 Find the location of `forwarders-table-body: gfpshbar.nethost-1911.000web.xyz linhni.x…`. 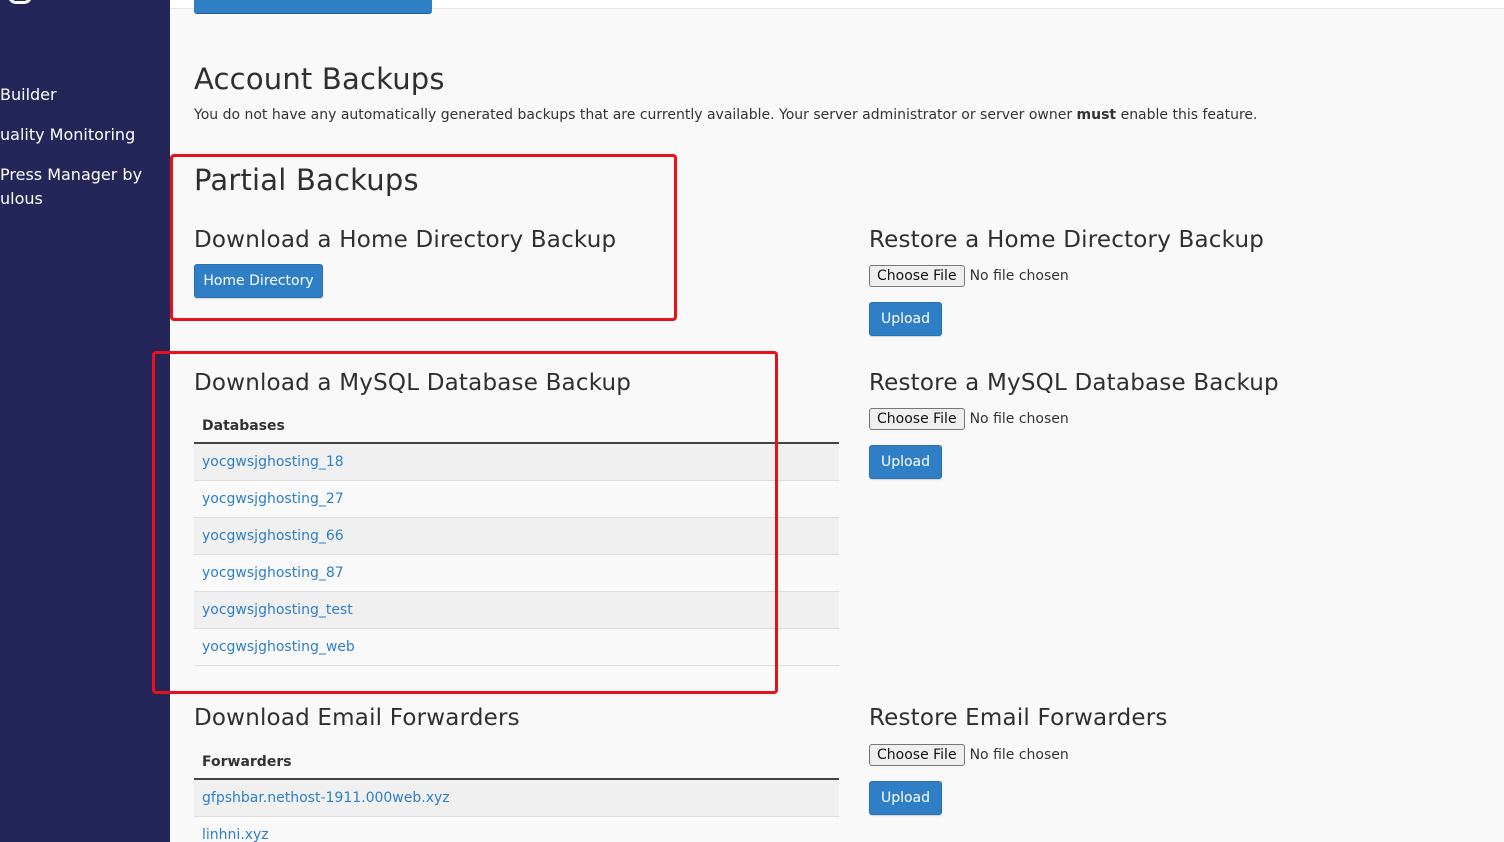

forwarders-table-body: gfpshbar.nethost-1911.000web.xyz linhni.x… is located at coordinates (516, 811).